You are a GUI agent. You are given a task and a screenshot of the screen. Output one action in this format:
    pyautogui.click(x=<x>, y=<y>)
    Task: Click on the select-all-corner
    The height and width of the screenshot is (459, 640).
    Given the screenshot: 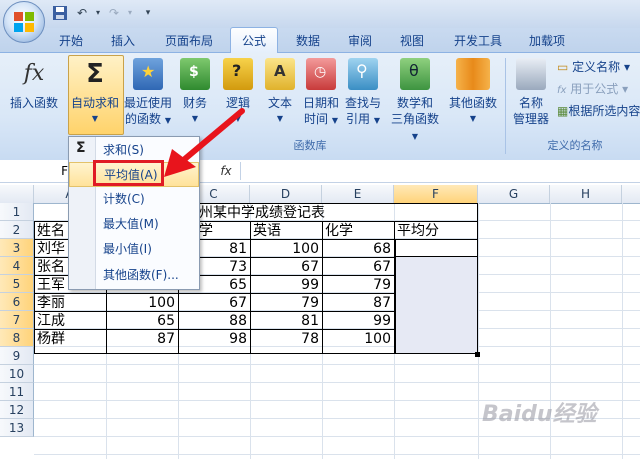 What is the action you would take?
    pyautogui.click(x=17, y=194)
    